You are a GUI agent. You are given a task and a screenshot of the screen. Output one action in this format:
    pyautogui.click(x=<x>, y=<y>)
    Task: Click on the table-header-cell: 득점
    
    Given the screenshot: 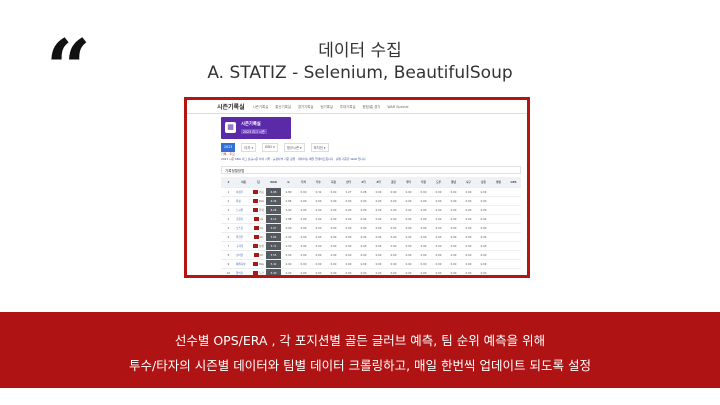 What is the action you would take?
    pyautogui.click(x=333, y=182)
    